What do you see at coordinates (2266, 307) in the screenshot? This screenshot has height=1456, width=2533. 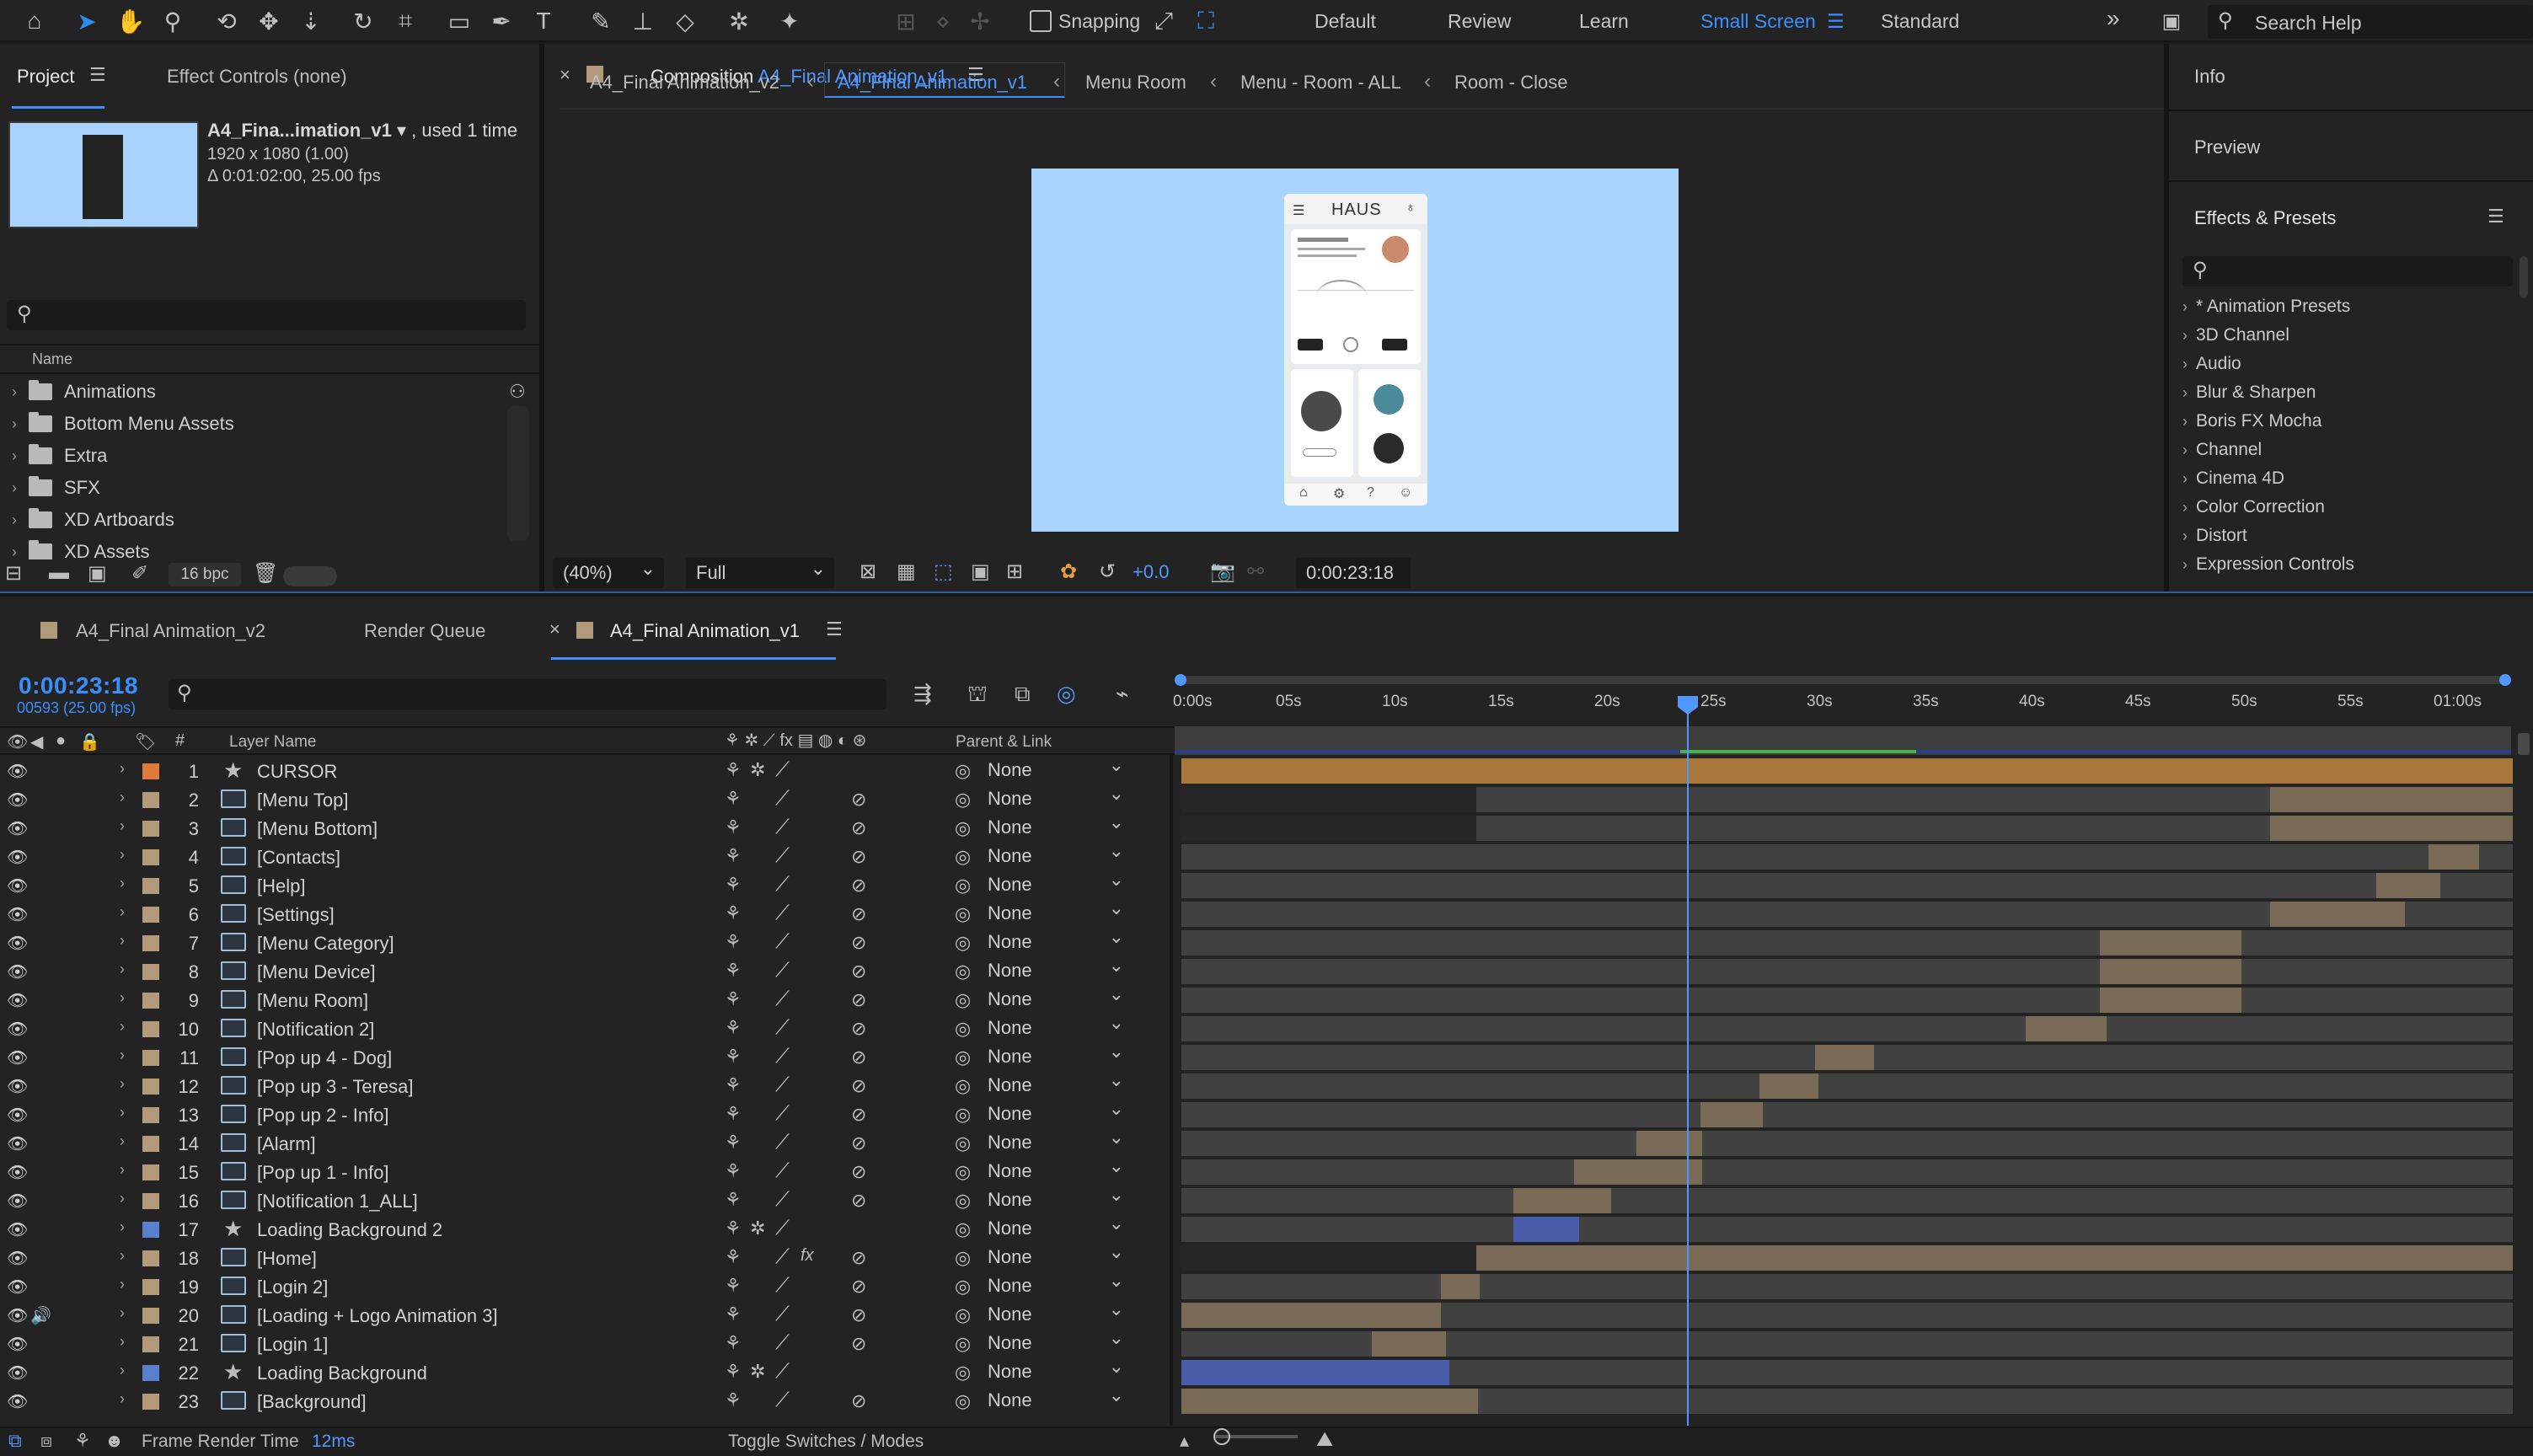 I see `effects-category: › * Animation Presets` at bounding box center [2266, 307].